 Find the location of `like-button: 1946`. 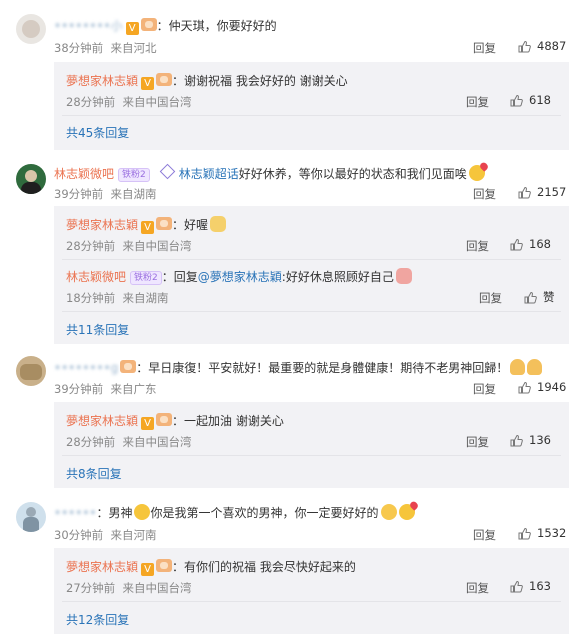

like-button: 1946 is located at coordinates (542, 387).